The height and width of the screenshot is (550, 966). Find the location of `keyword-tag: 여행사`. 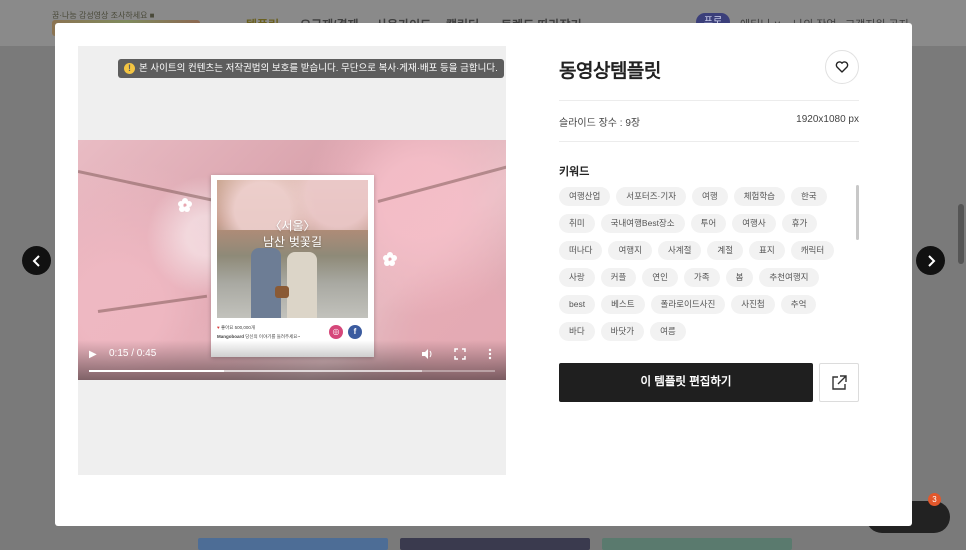

keyword-tag: 여행사 is located at coordinates (754, 223).